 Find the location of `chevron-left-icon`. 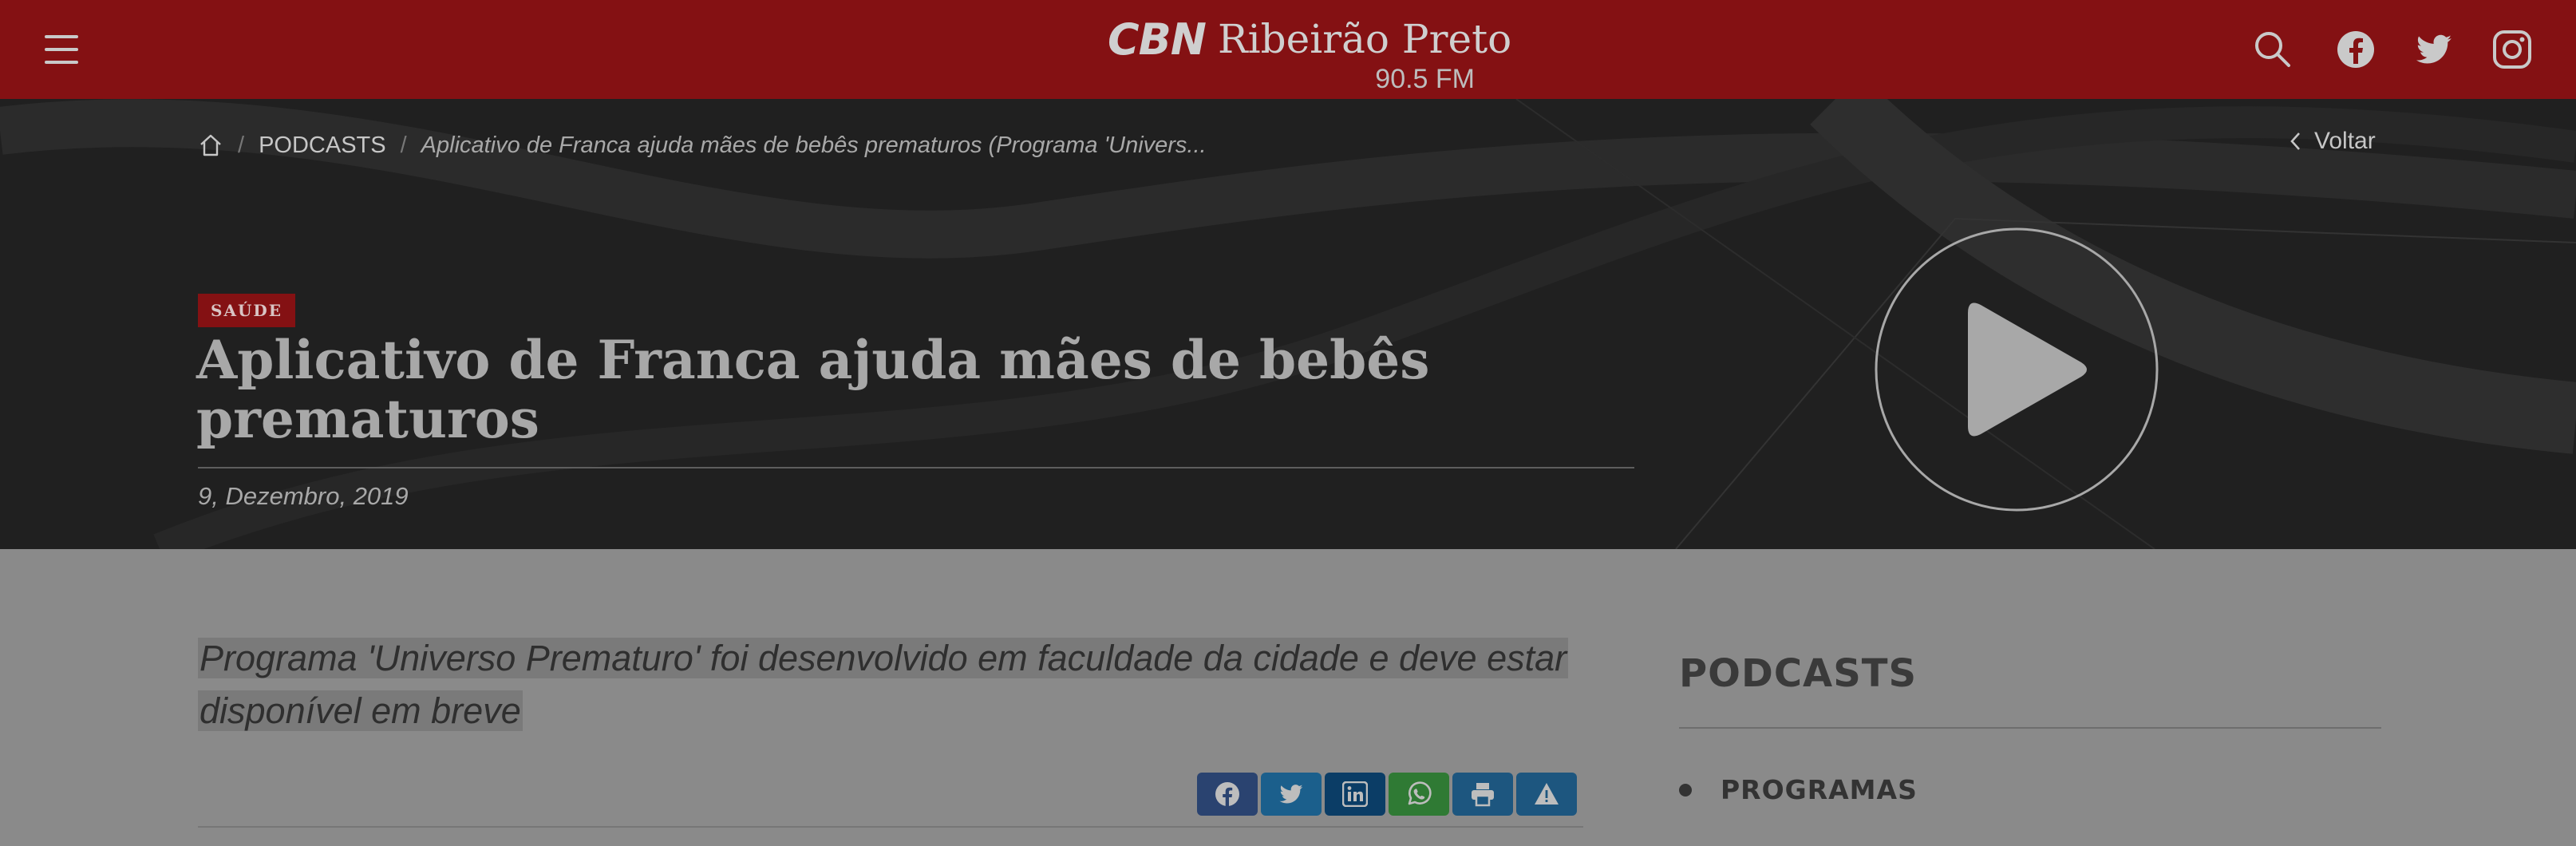

chevron-left-icon is located at coordinates (2295, 141).